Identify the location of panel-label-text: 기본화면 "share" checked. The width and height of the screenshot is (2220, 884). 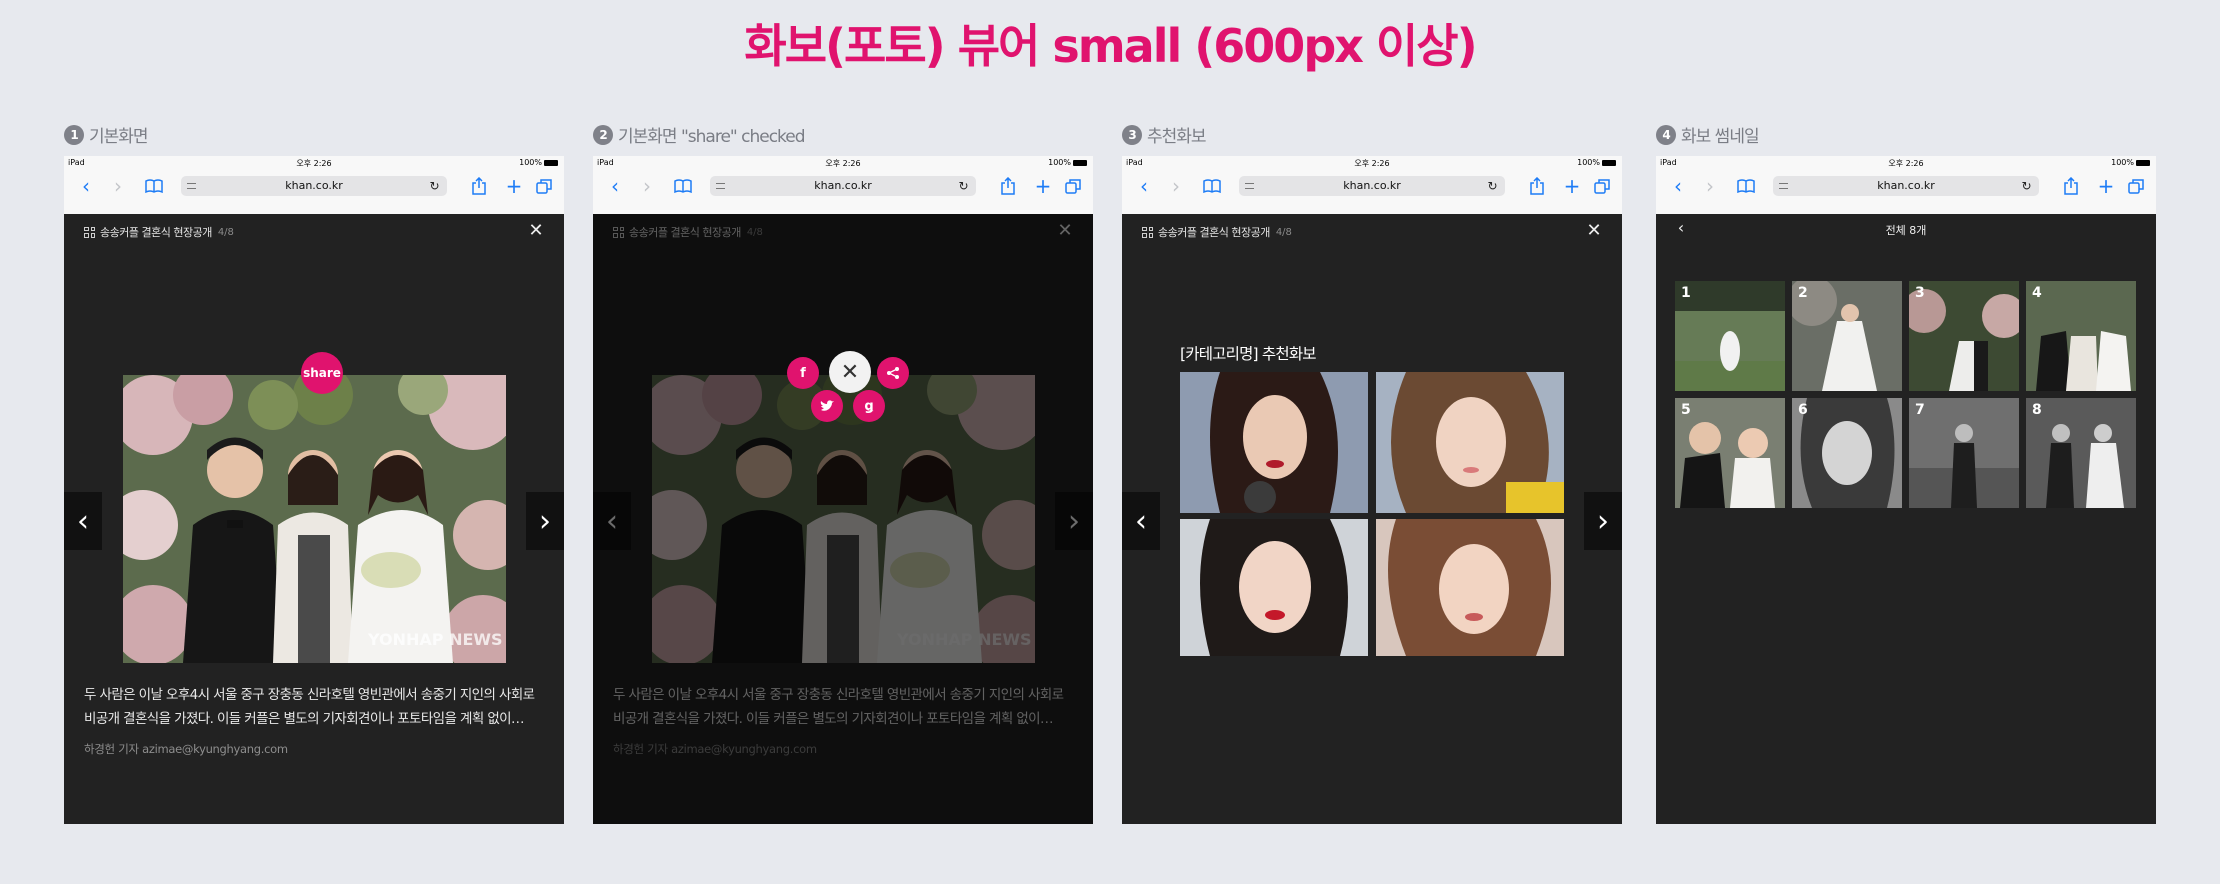
(712, 137).